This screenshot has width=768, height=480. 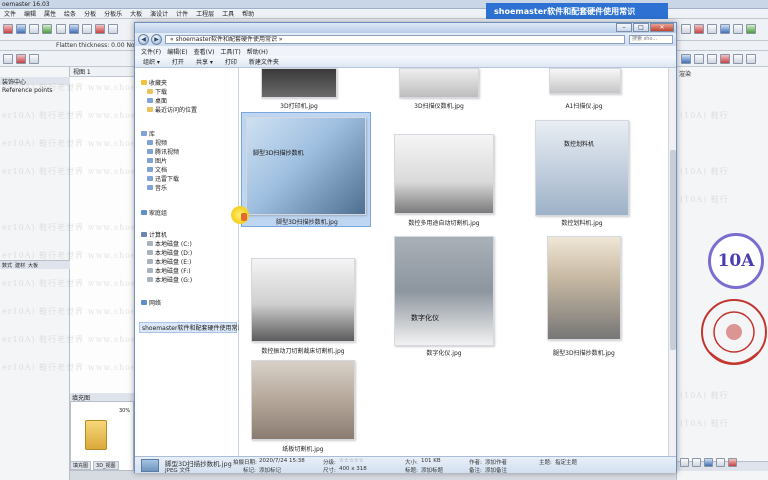 What do you see at coordinates (248, 13) in the screenshot?
I see `app-menu-item: 帮助` at bounding box center [248, 13].